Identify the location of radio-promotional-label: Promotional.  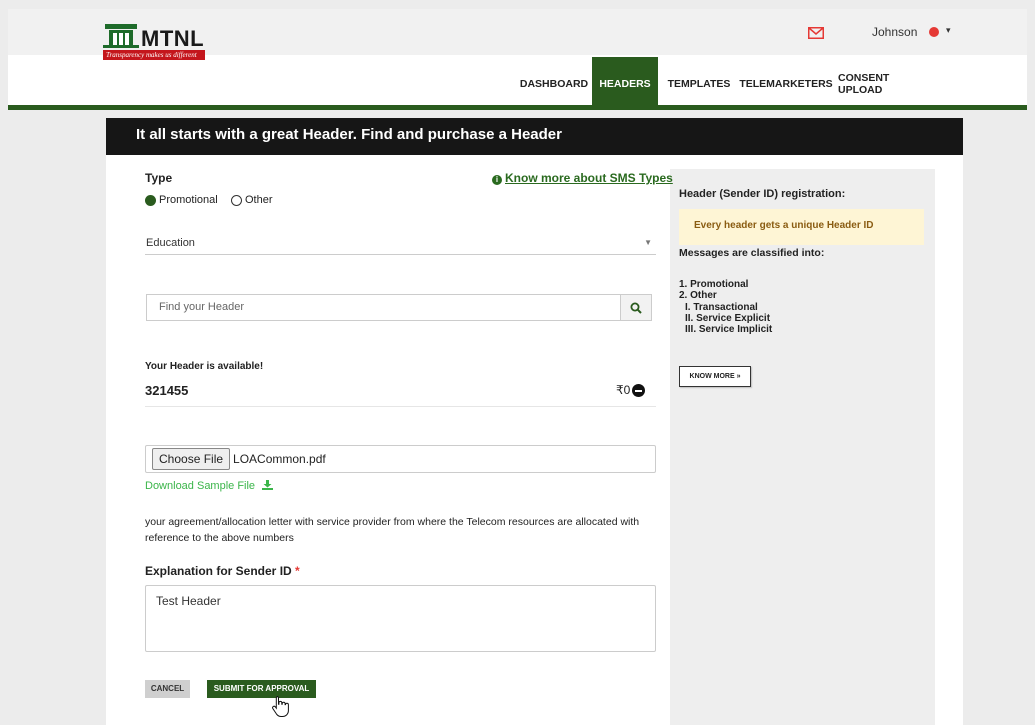
(188, 200).